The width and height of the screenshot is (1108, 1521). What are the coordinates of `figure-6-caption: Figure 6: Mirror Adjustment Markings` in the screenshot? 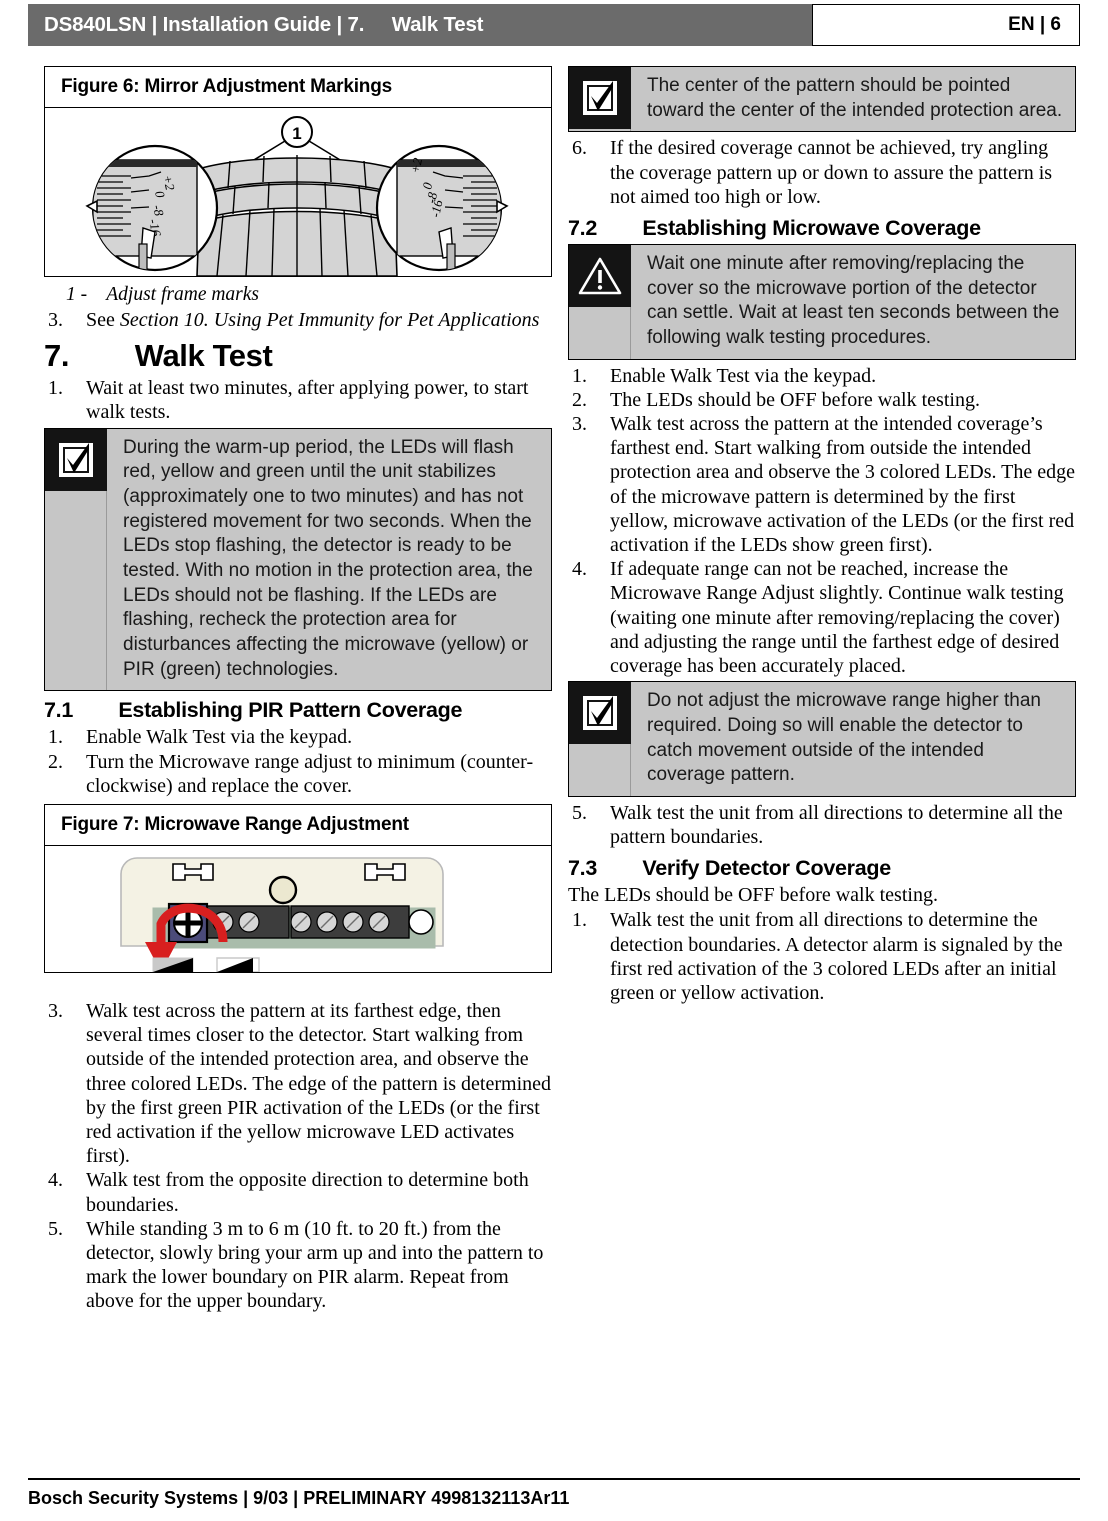 It's located at (298, 87).